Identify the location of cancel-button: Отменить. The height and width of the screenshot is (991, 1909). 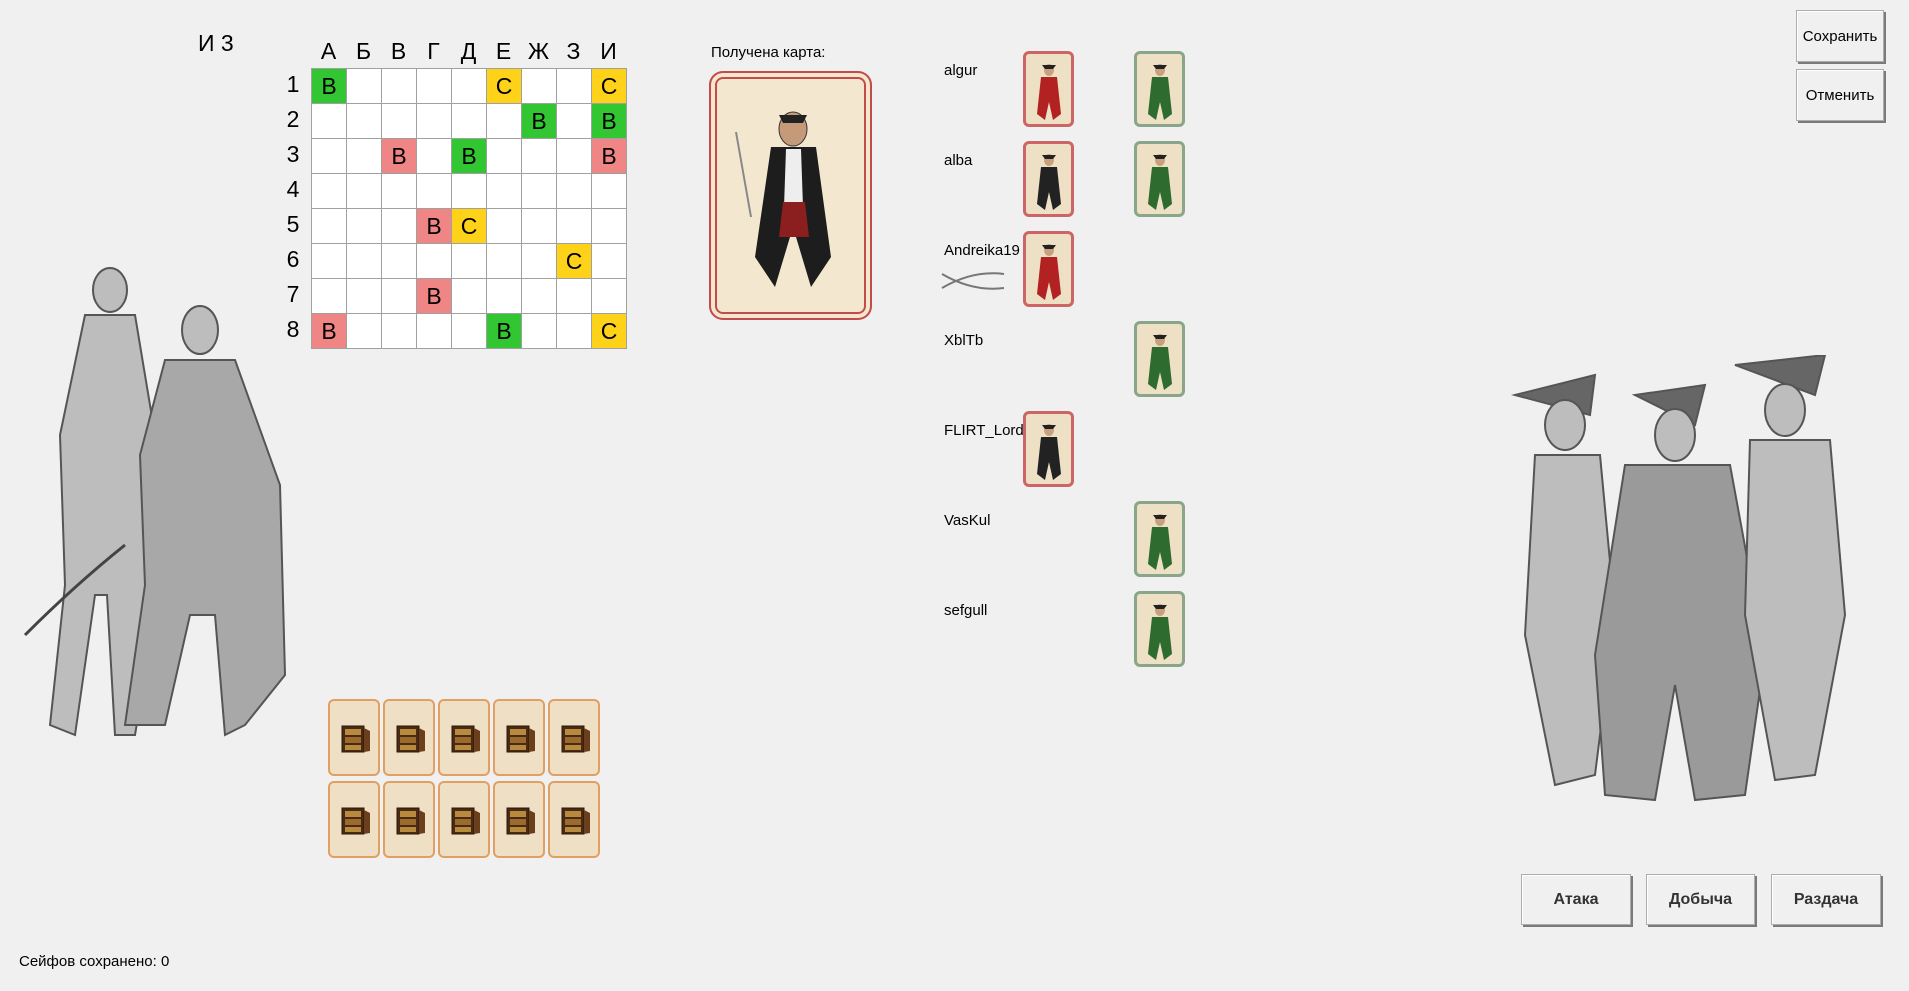
(1840, 95).